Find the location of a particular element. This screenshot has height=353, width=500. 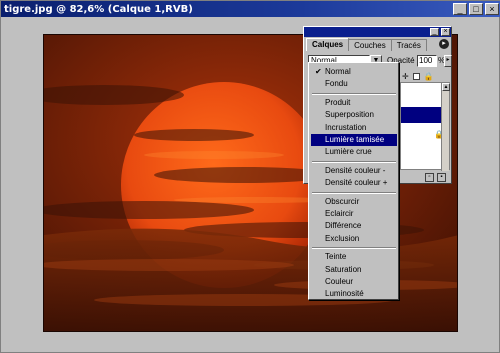

menu-item-lumi-re-crue: Lumière crue is located at coordinates (354, 152).